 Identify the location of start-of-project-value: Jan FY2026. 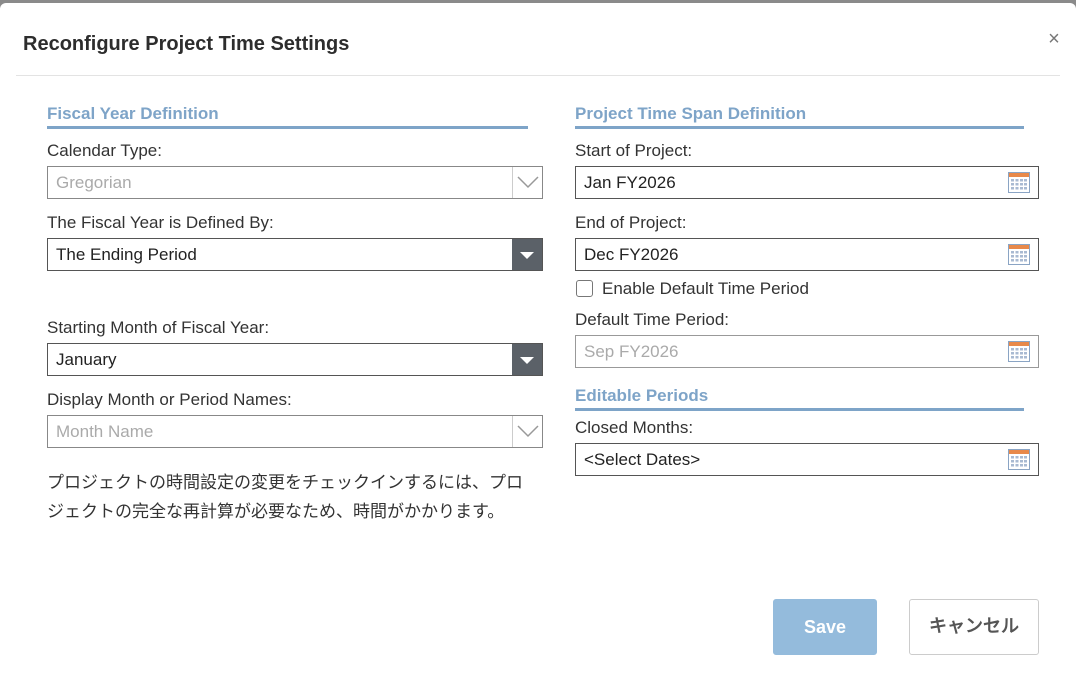
(630, 182).